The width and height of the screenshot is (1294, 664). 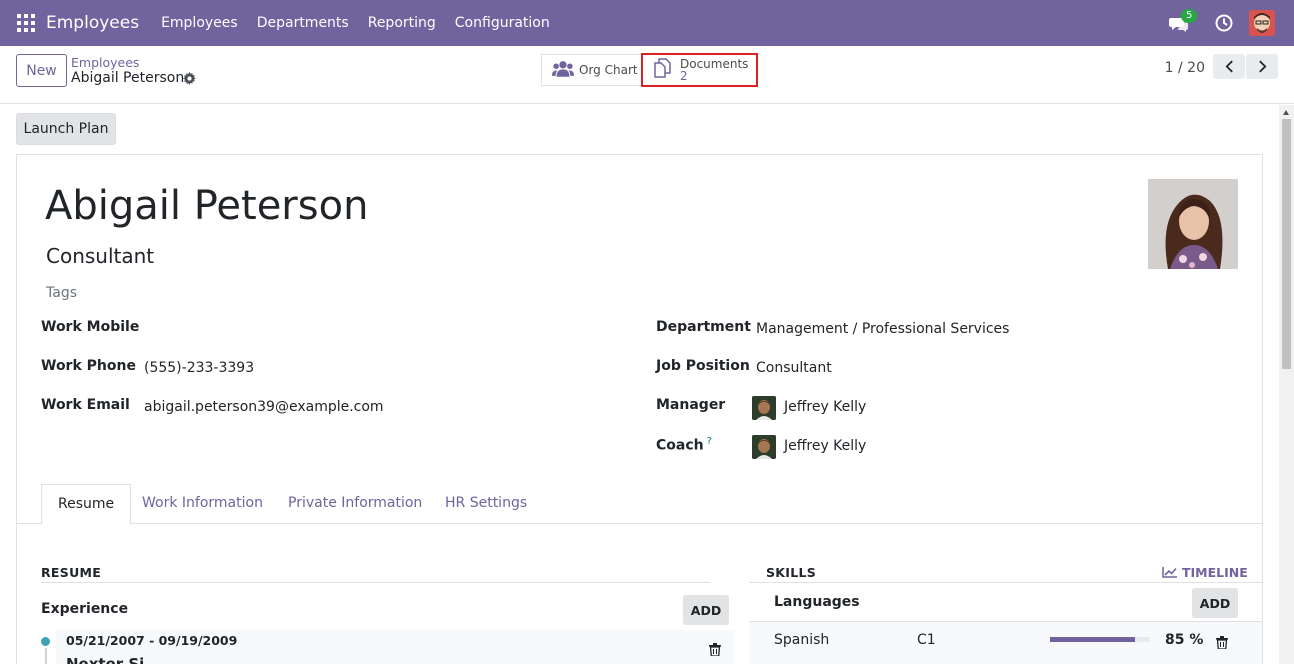 I want to click on manager-avatar, so click(x=764, y=408).